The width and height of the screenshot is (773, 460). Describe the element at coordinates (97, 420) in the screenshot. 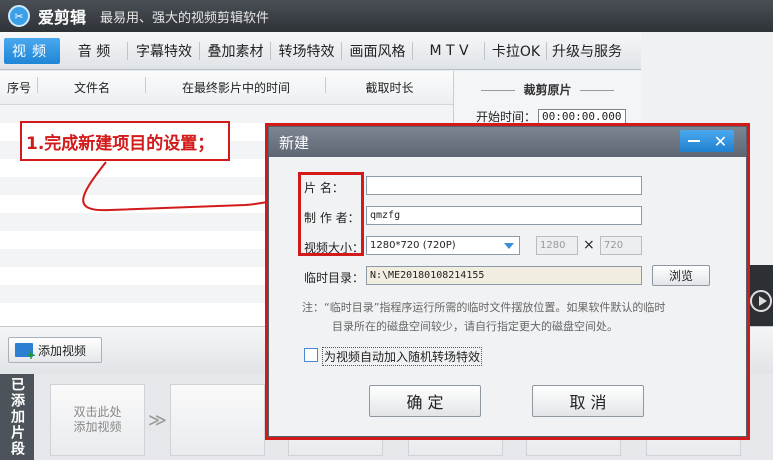

I see `add-clip-slot: 双击此处 添加视频` at that location.